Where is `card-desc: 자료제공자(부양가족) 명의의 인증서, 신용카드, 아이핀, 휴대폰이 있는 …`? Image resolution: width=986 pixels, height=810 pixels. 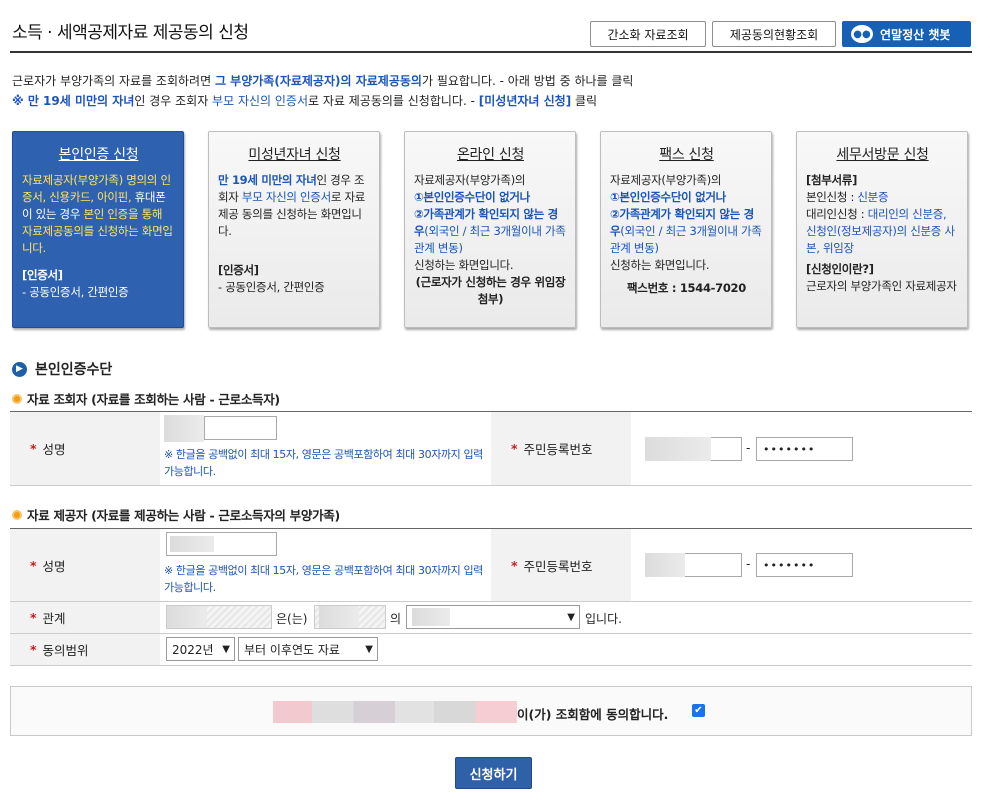 card-desc: 자료제공자(부양가족) 명의의 인증서, 신용카드, 아이핀, 휴대폰이 있는 … is located at coordinates (97, 214).